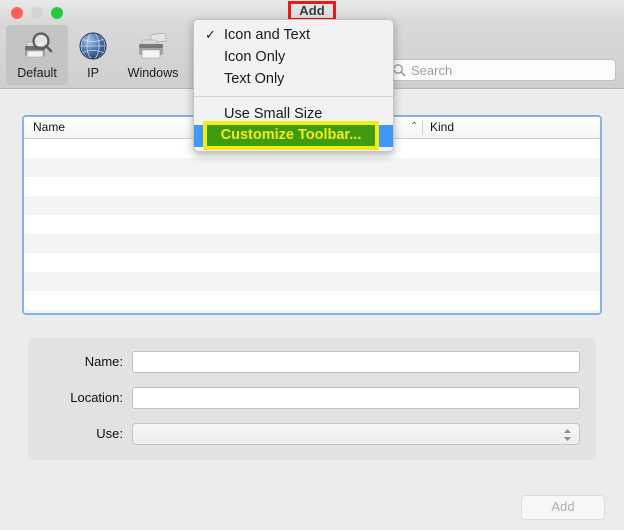 This screenshot has height=530, width=624. I want to click on search-container, so click(501, 70).